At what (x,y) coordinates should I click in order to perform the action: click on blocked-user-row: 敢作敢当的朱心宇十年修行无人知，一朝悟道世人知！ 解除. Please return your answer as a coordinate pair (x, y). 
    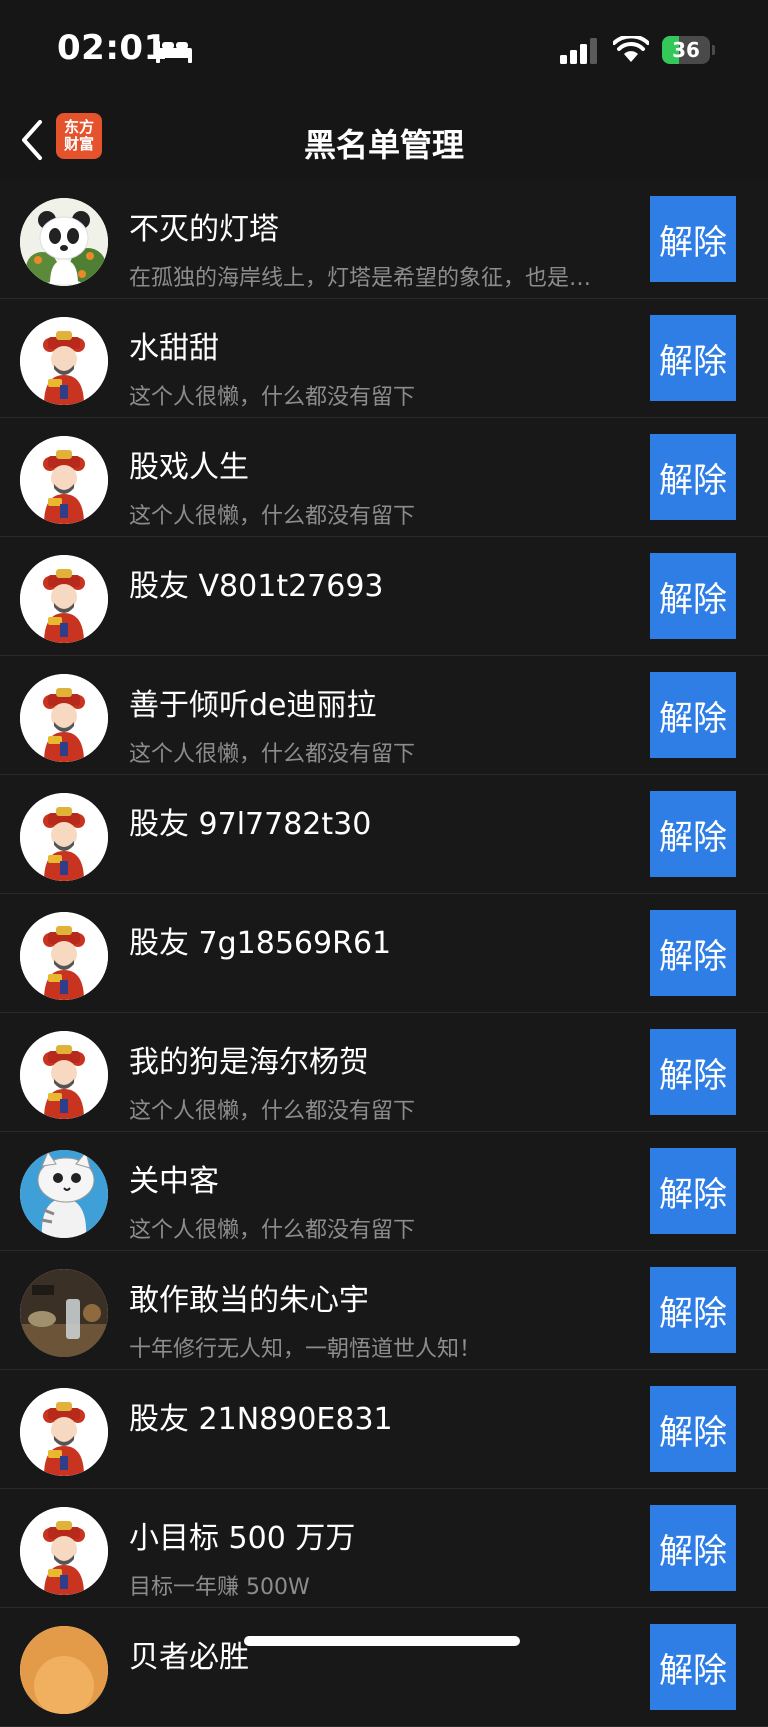
    Looking at the image, I should click on (384, 1310).